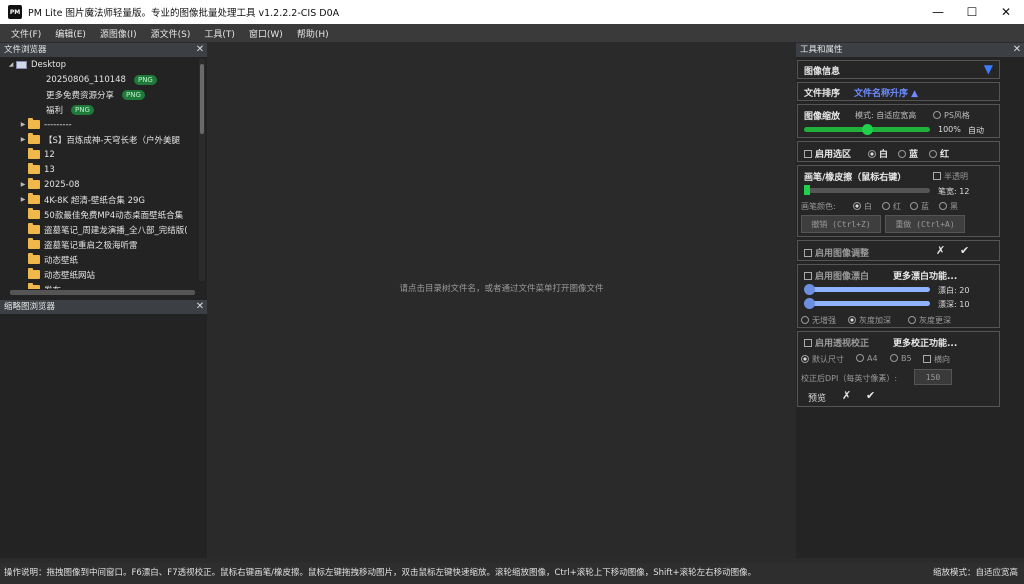  Describe the element at coordinates (809, 303) in the screenshot. I see `bleach-depth-knob` at that location.